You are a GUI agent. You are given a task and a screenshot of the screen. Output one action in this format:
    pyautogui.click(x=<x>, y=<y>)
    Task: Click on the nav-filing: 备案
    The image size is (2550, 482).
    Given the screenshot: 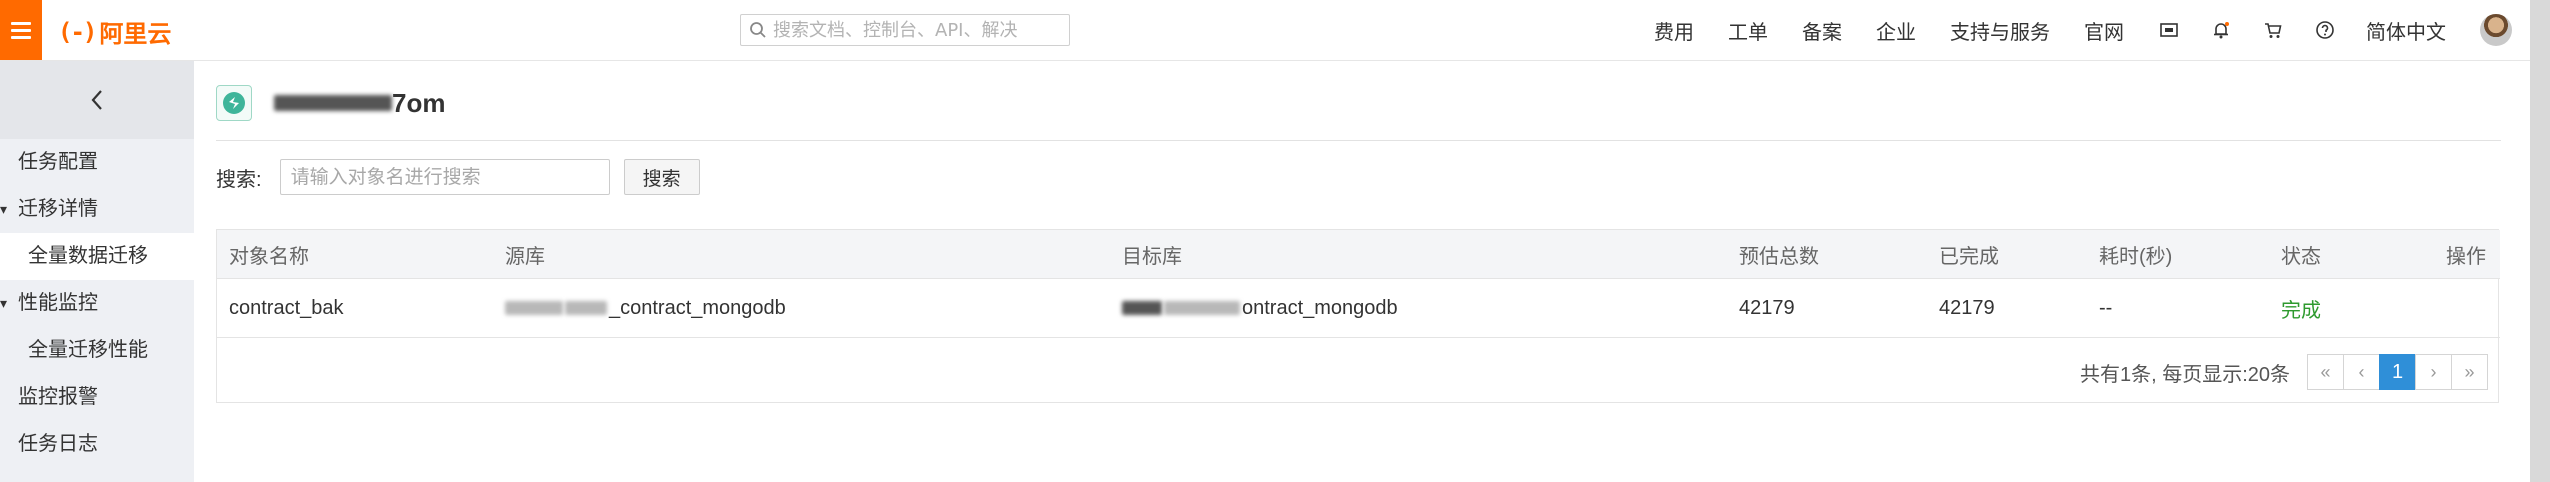 What is the action you would take?
    pyautogui.click(x=1822, y=30)
    